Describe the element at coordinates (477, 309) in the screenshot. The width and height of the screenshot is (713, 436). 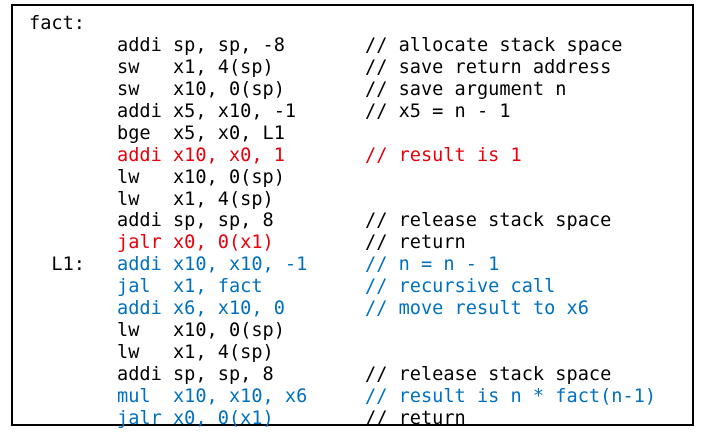
I see `code-comment: // move result to x6` at that location.